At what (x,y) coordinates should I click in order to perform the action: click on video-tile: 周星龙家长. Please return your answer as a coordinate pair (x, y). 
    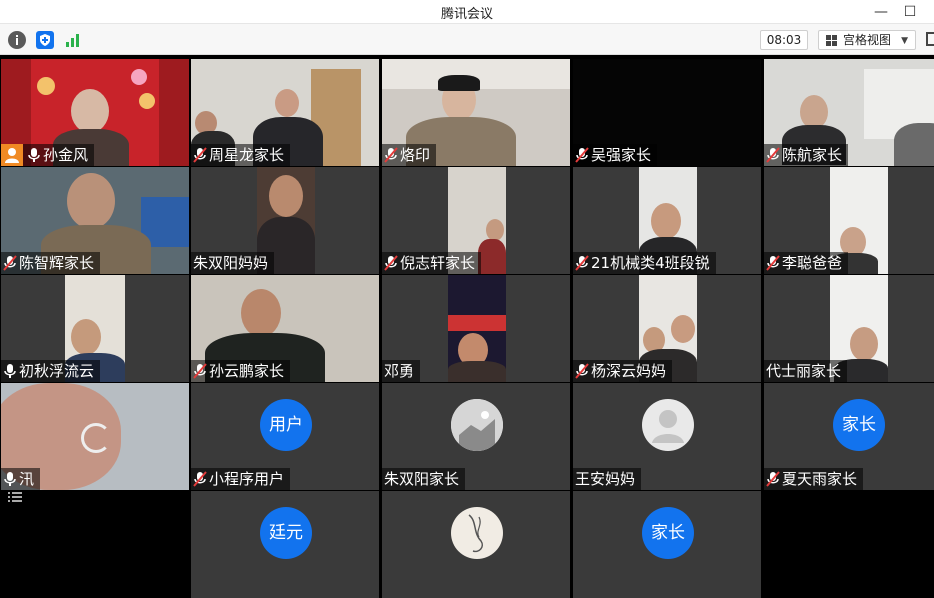
    Looking at the image, I should click on (285, 112).